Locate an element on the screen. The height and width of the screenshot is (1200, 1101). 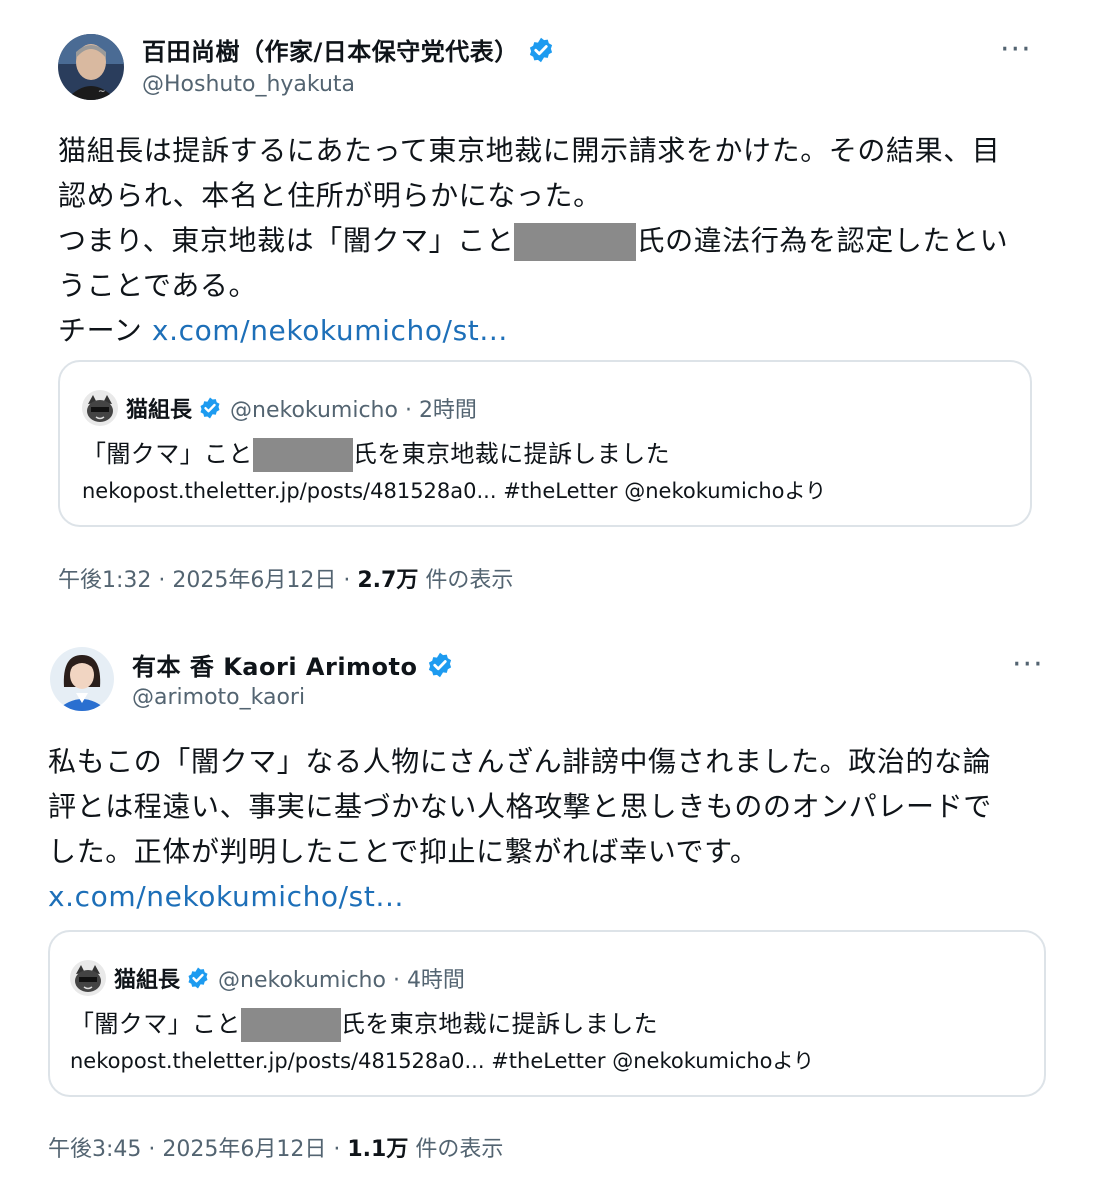
body-text: チーン is located at coordinates (105, 330).